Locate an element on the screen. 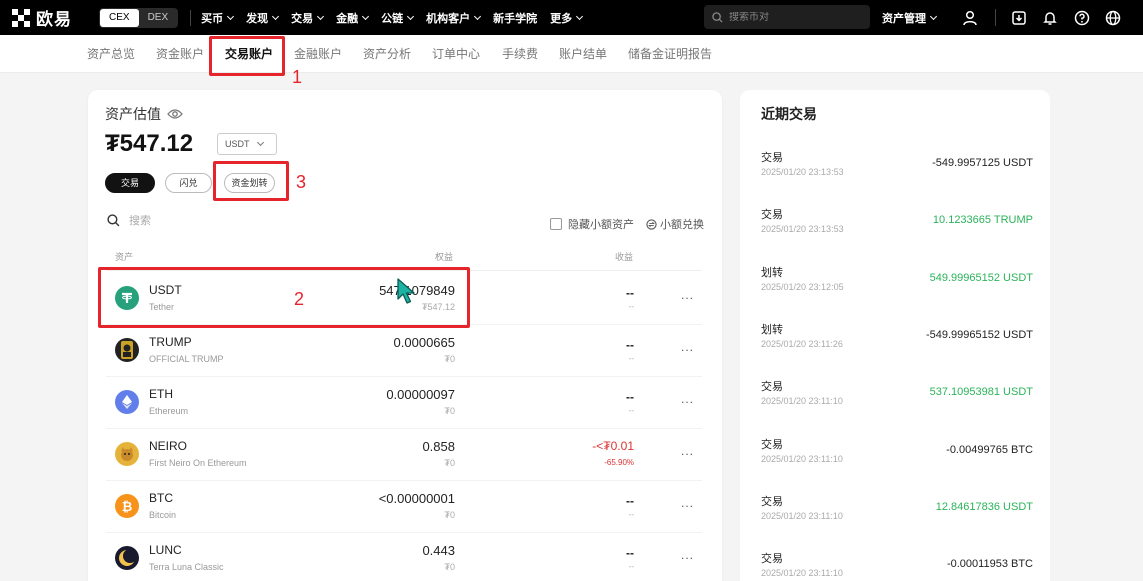 The height and width of the screenshot is (581, 1143). dex-toggle: DEX is located at coordinates (158, 18).